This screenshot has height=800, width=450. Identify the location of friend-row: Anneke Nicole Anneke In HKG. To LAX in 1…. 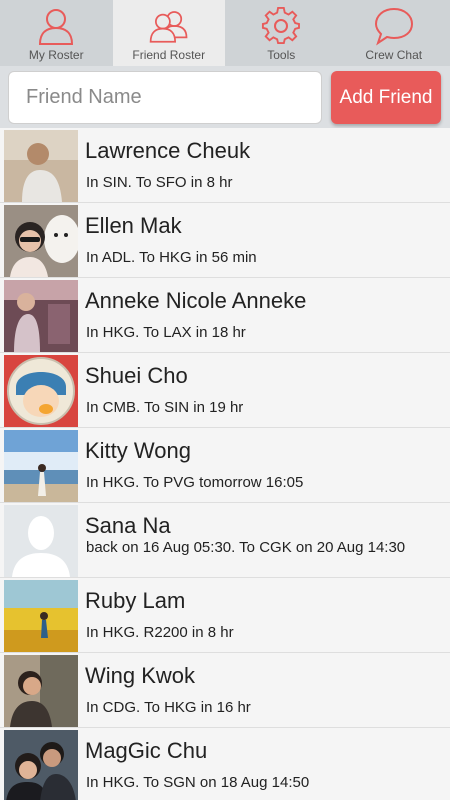
(225, 315).